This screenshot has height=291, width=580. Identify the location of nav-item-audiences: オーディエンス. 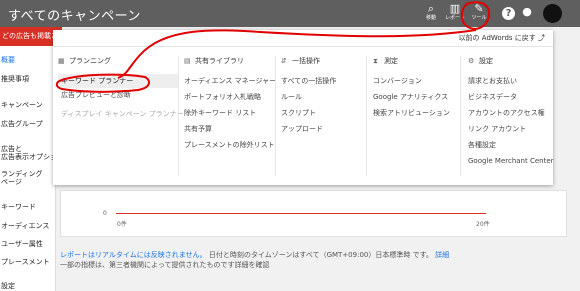
(28, 226).